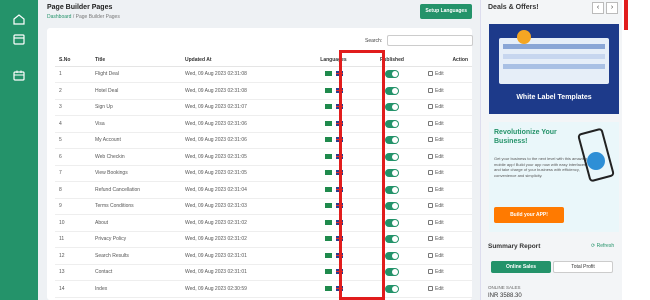  What do you see at coordinates (138, 157) in the screenshot?
I see `row-title: Web Checkin` at bounding box center [138, 157].